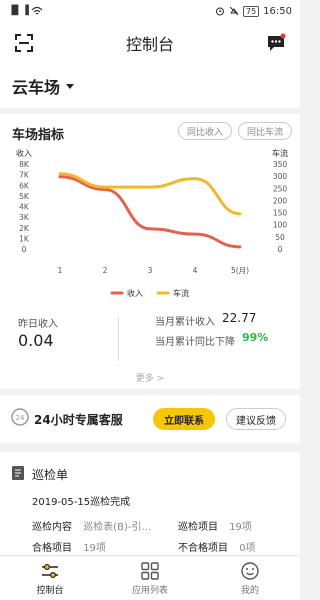 The image size is (320, 600). Describe the element at coordinates (205, 131) in the screenshot. I see `income-yoy-button: 同比收入` at that location.